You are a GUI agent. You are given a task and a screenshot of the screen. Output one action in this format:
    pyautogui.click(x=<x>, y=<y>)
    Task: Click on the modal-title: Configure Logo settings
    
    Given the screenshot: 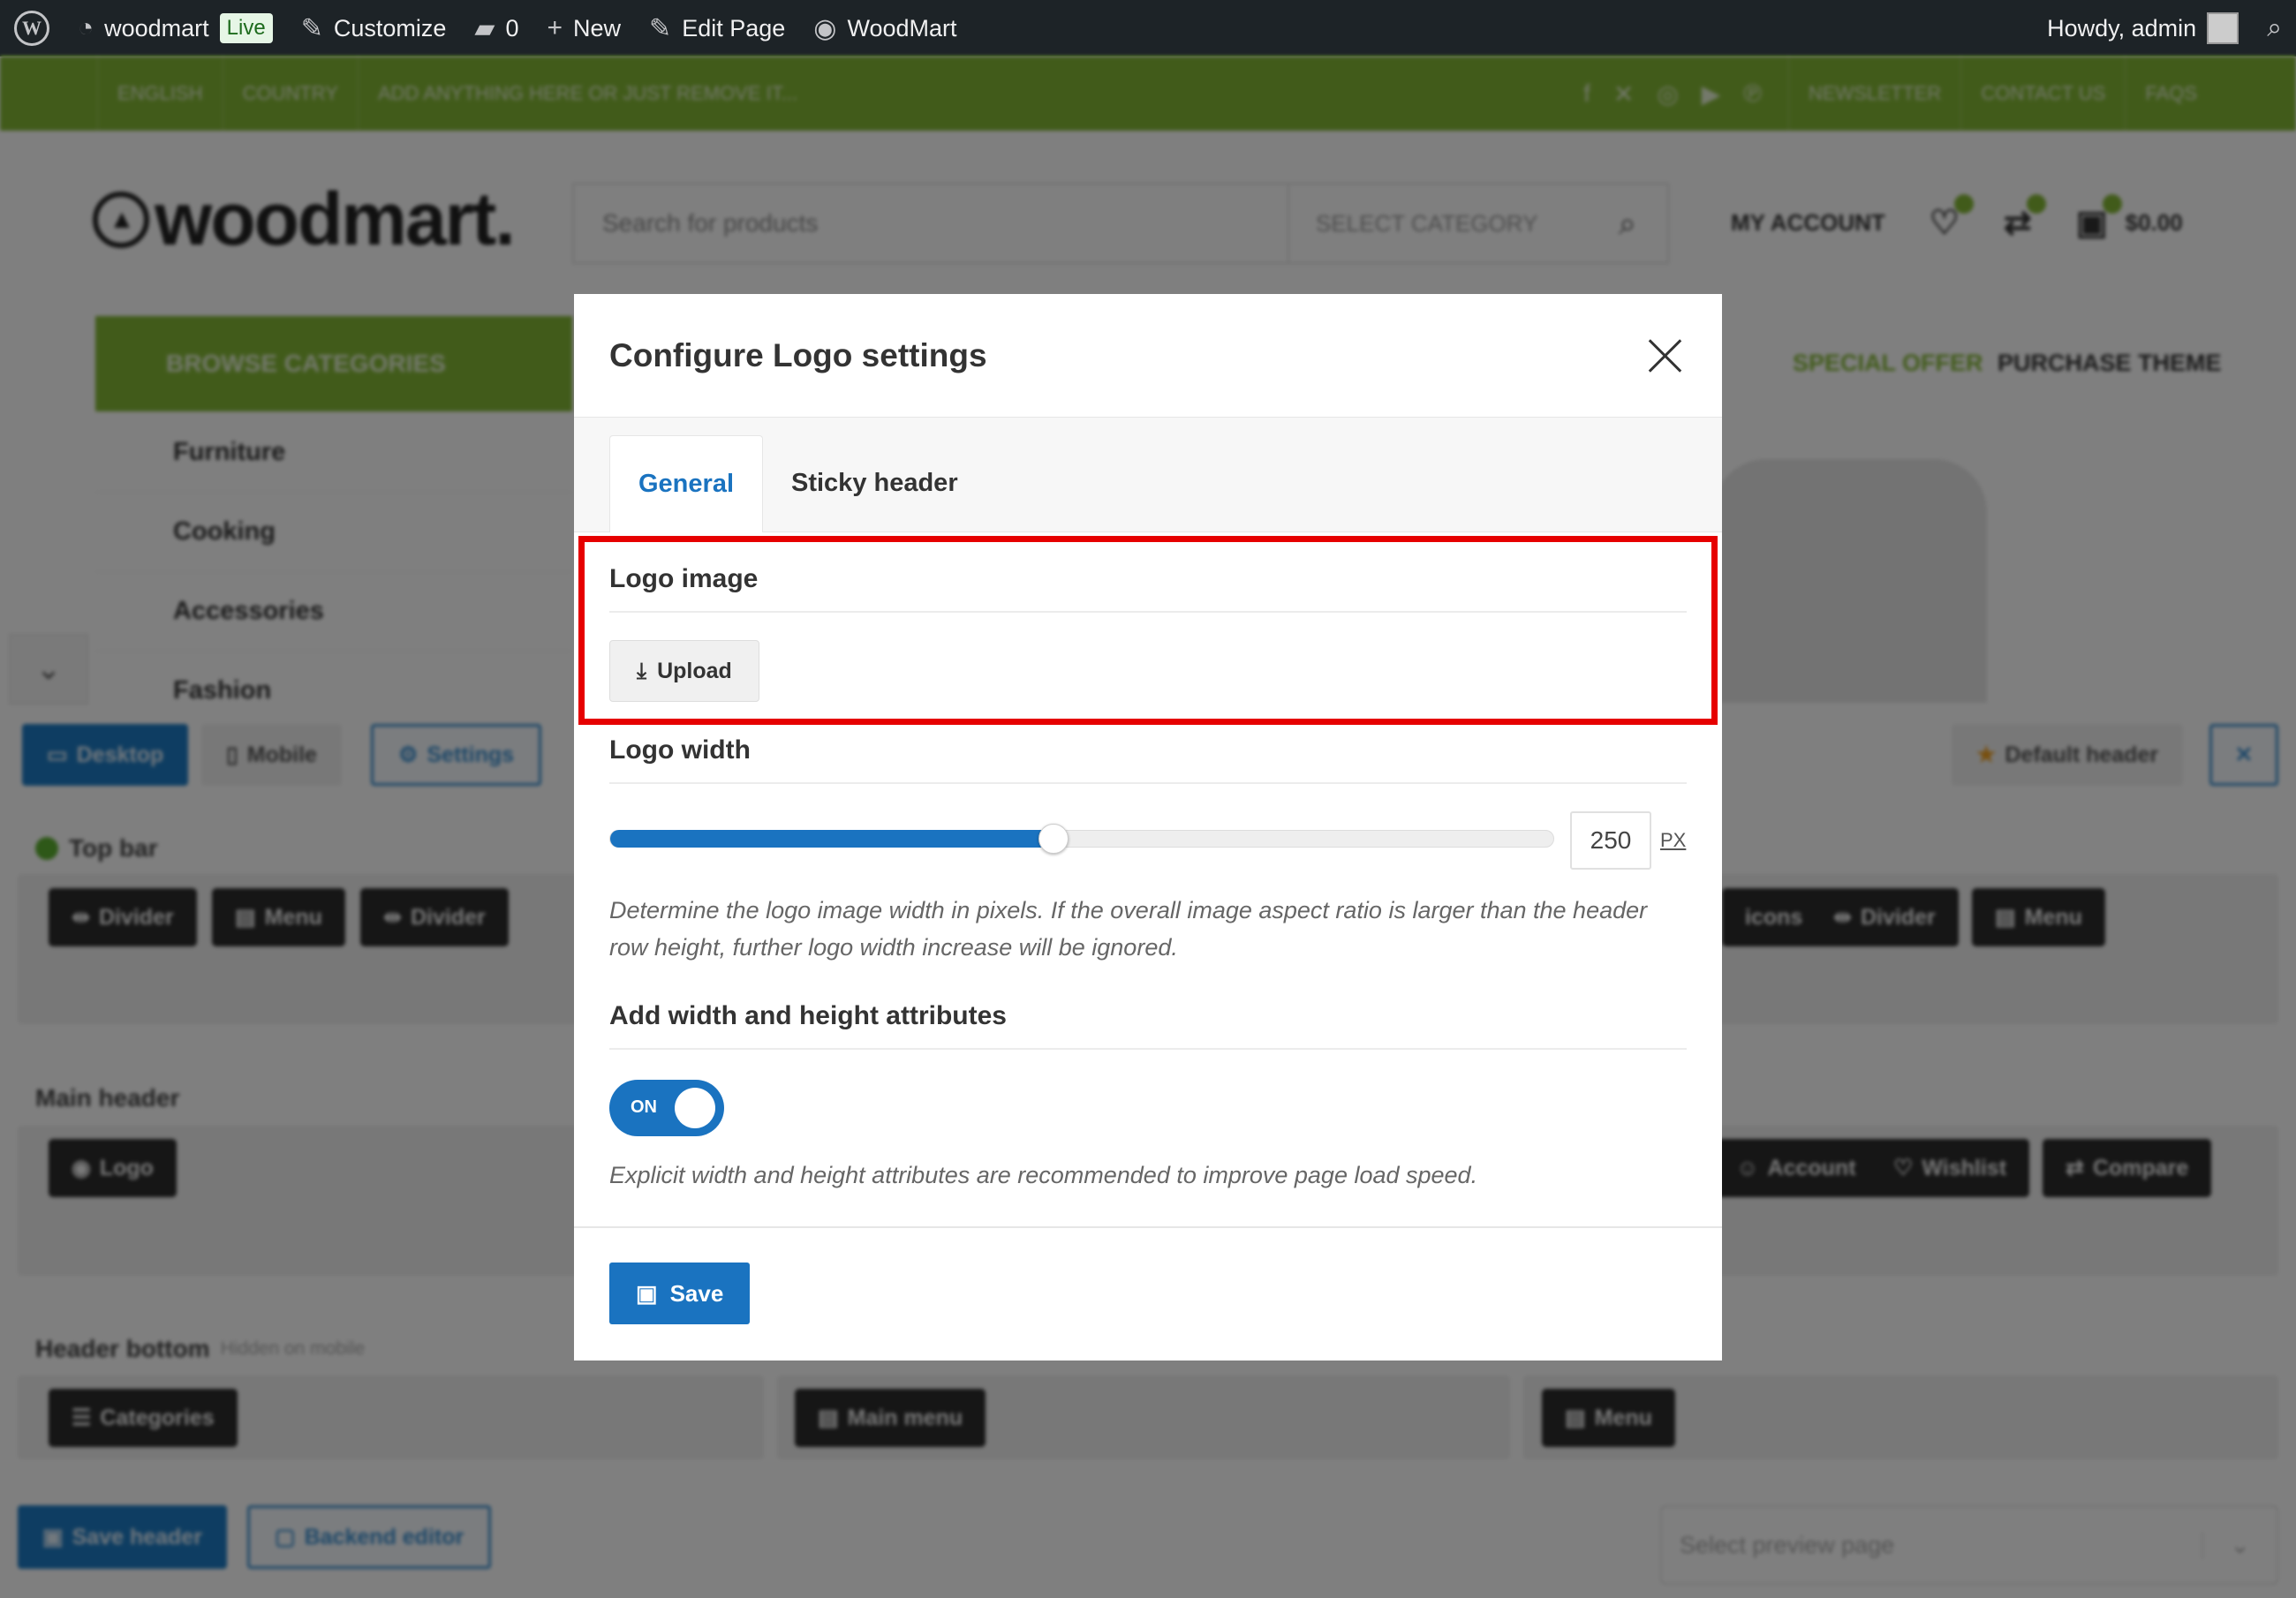 What is the action you would take?
    pyautogui.click(x=798, y=354)
    